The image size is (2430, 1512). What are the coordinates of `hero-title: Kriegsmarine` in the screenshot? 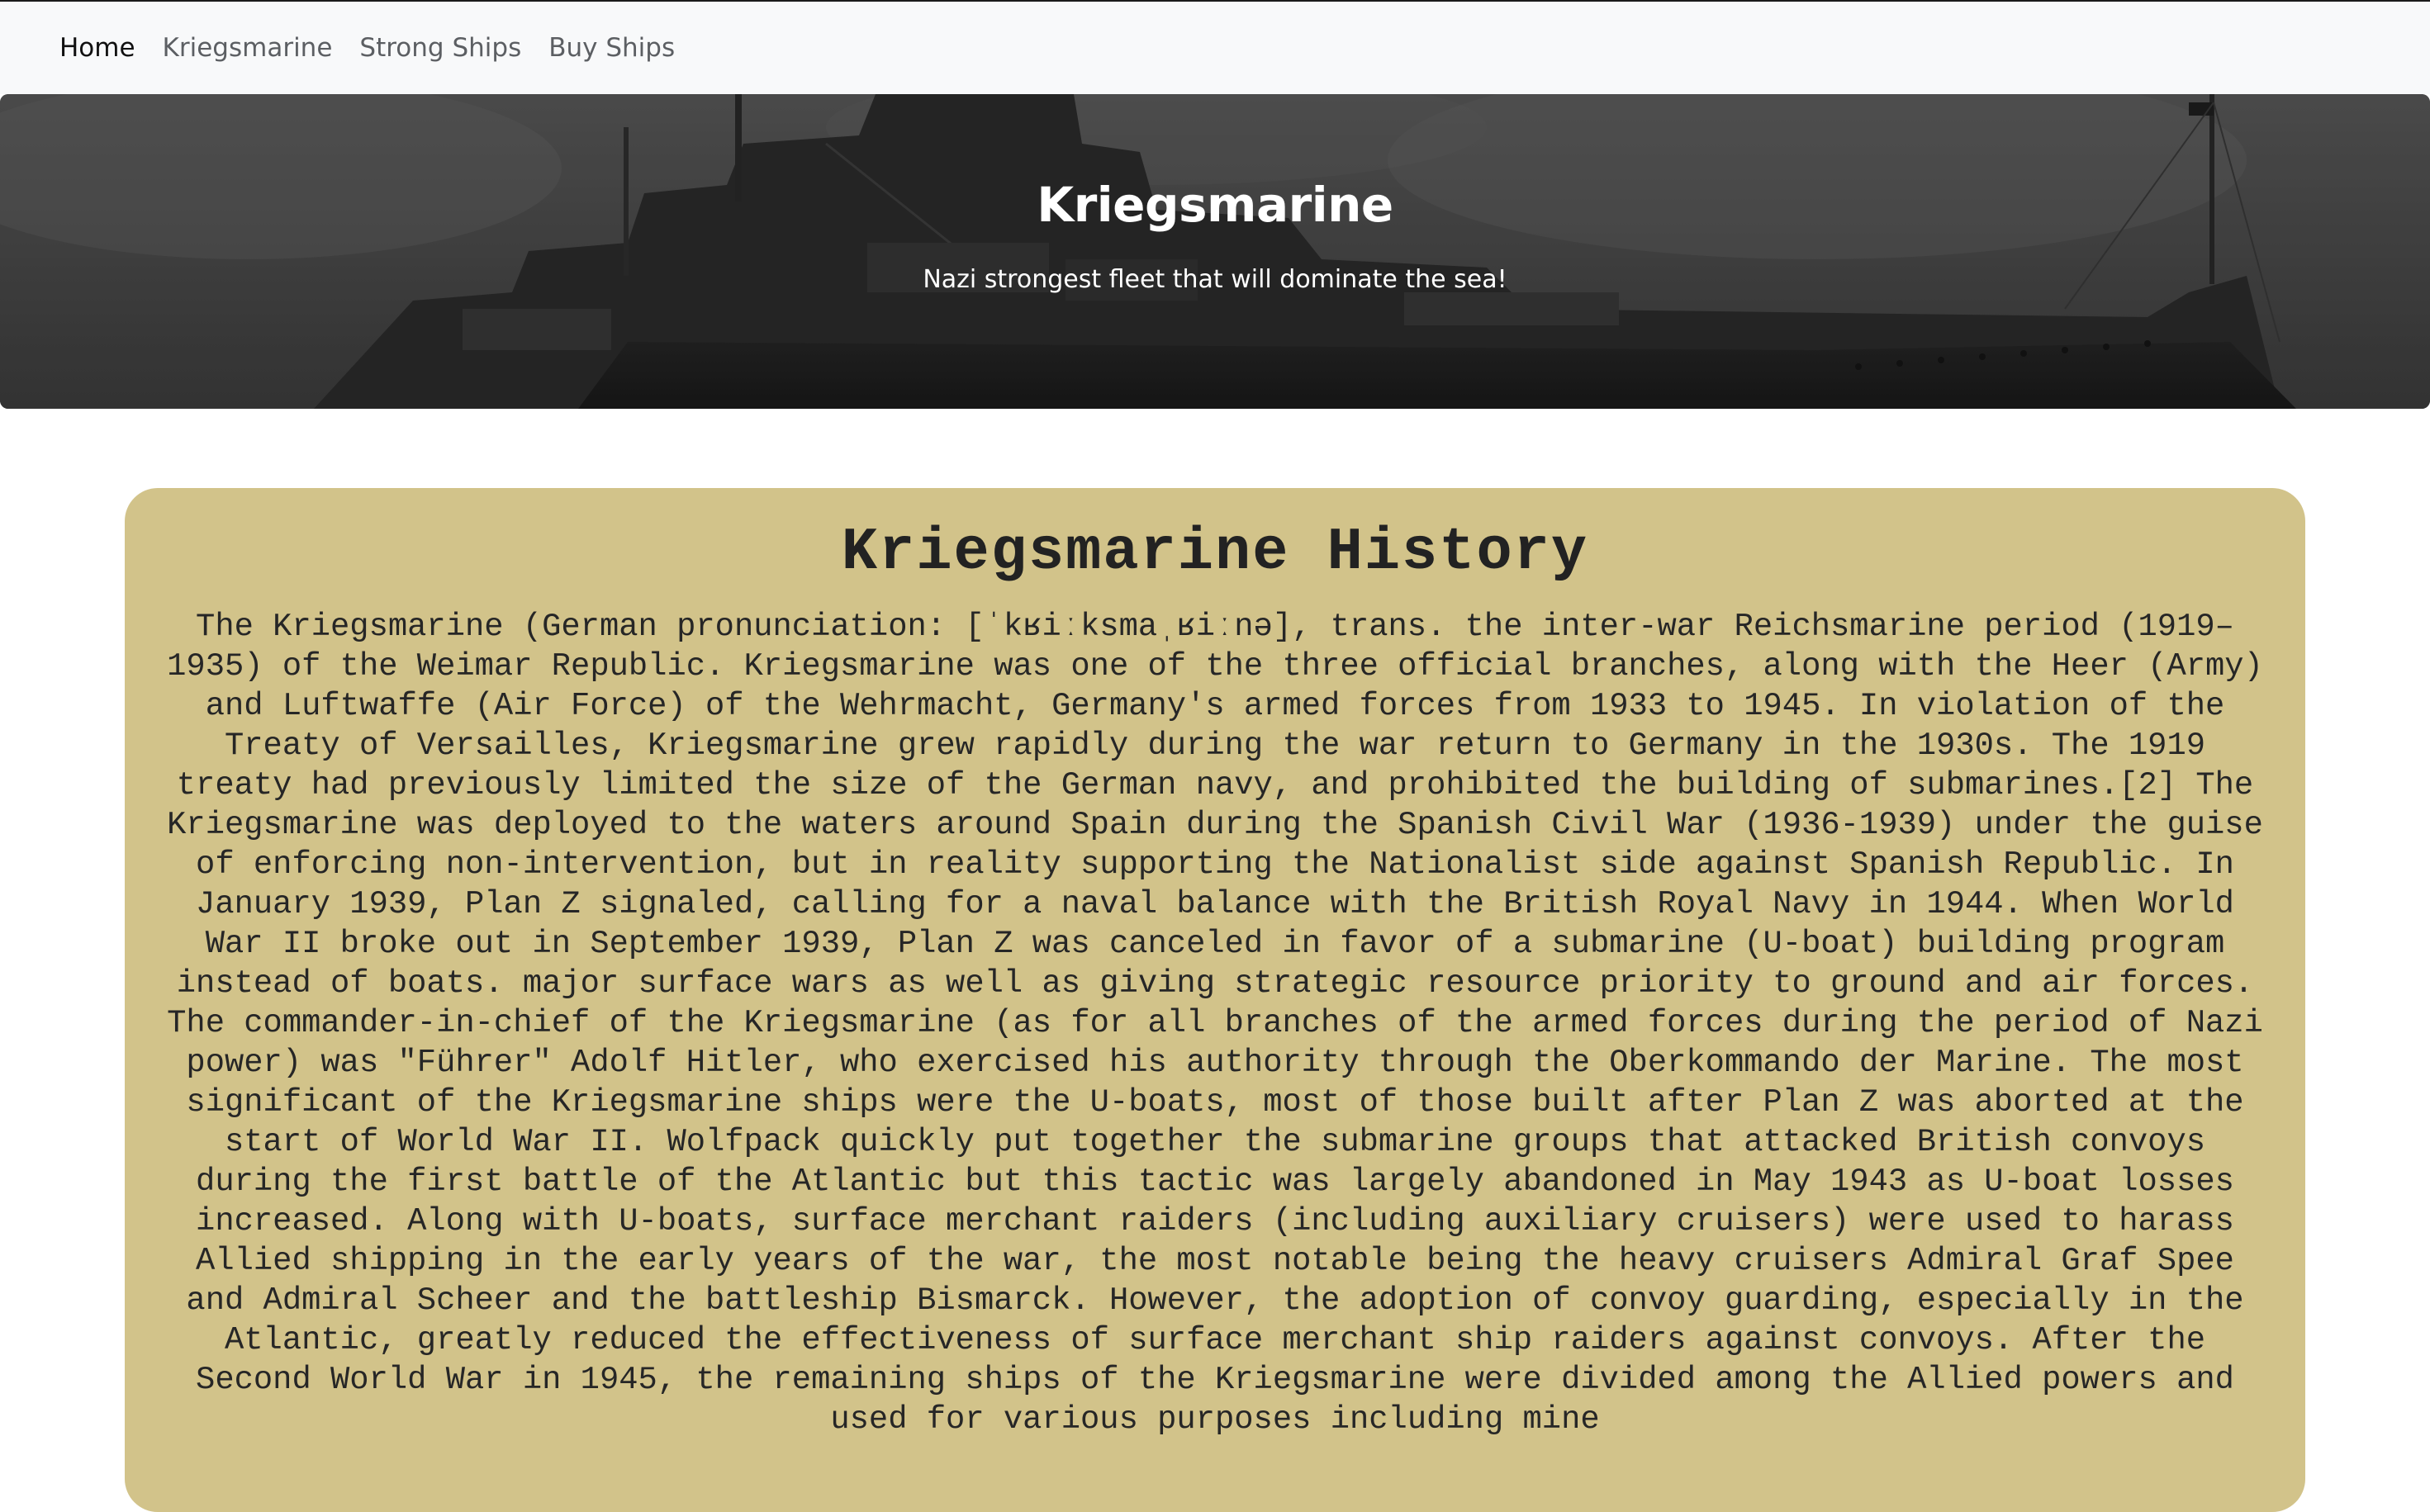 It's located at (1215, 205).